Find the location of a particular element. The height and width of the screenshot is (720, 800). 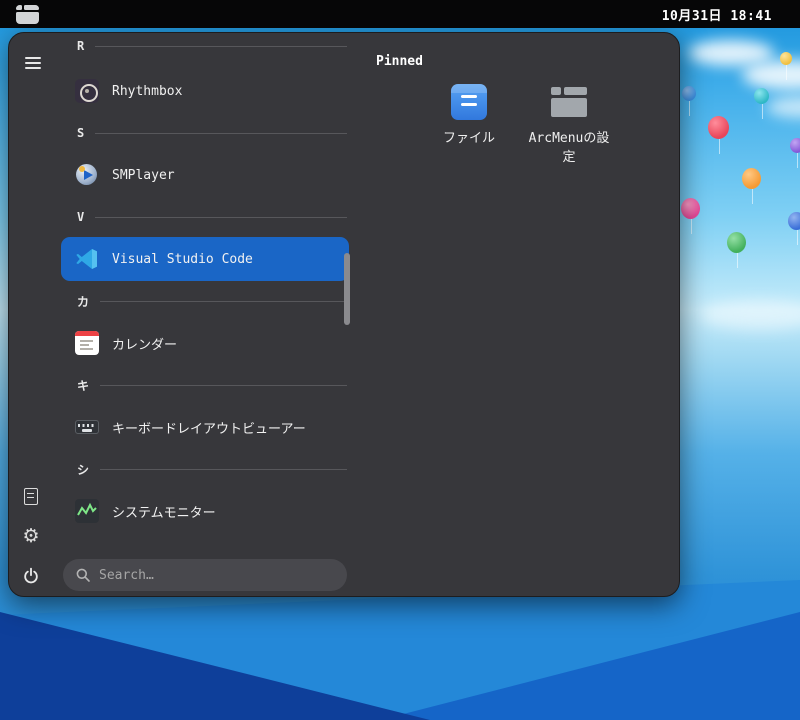

group-header-s: S is located at coordinates (212, 133).